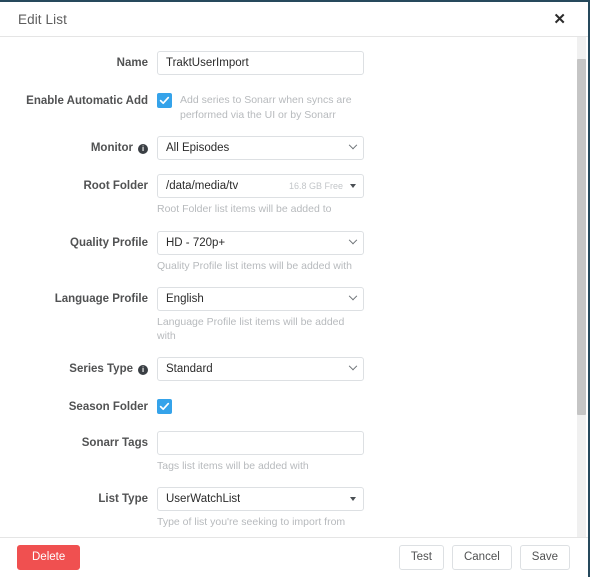 Image resolution: width=590 pixels, height=577 pixels. What do you see at coordinates (123, 499) in the screenshot?
I see `field-list-type-label: List Type` at bounding box center [123, 499].